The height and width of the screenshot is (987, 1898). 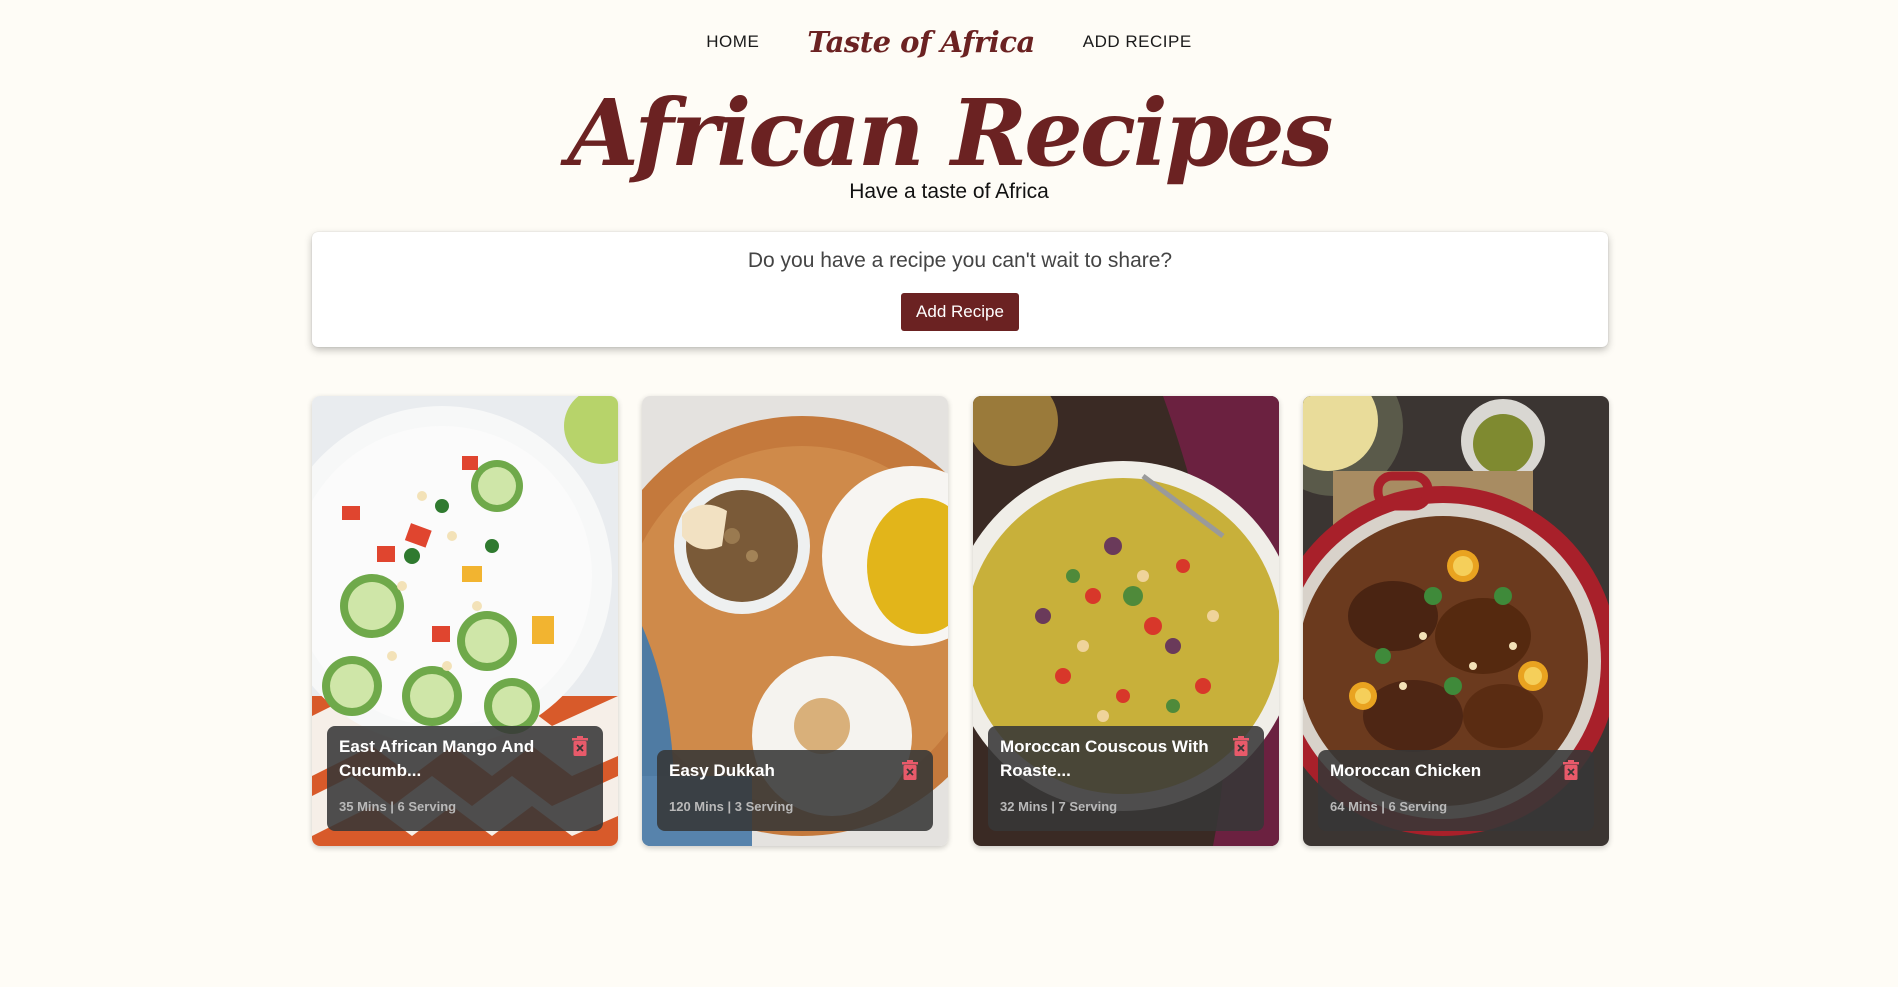 What do you see at coordinates (1389, 806) in the screenshot?
I see `recipe-meta: 64 Mins | 6 Serving` at bounding box center [1389, 806].